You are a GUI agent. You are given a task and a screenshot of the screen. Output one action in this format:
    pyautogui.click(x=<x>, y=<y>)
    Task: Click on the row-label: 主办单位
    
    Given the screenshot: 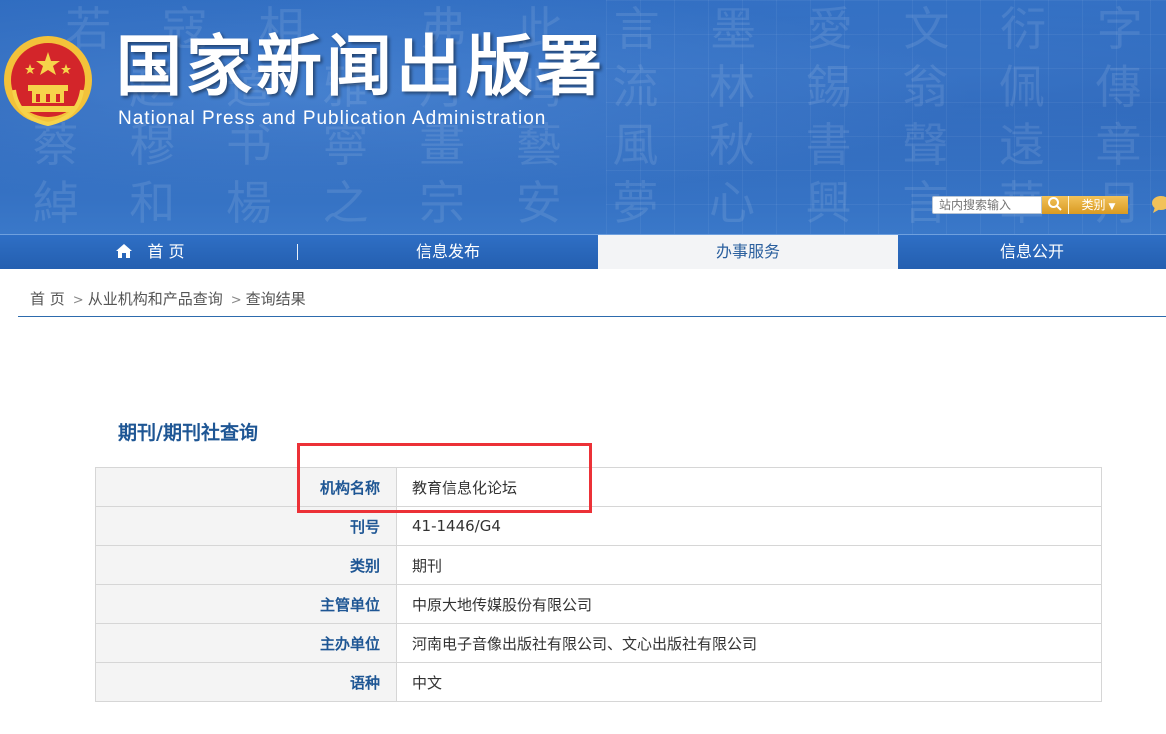 What is the action you would take?
    pyautogui.click(x=246, y=643)
    